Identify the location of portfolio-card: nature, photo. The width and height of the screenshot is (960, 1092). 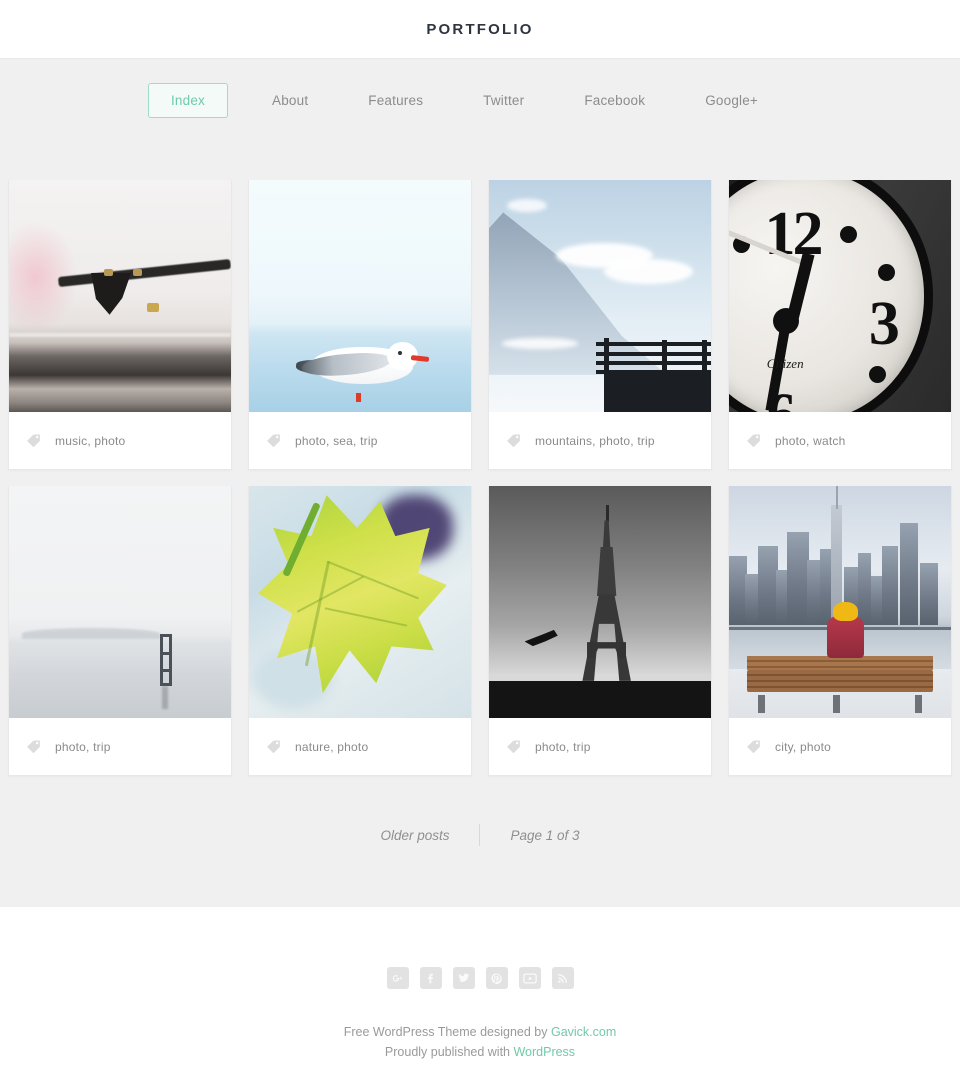
(360, 631).